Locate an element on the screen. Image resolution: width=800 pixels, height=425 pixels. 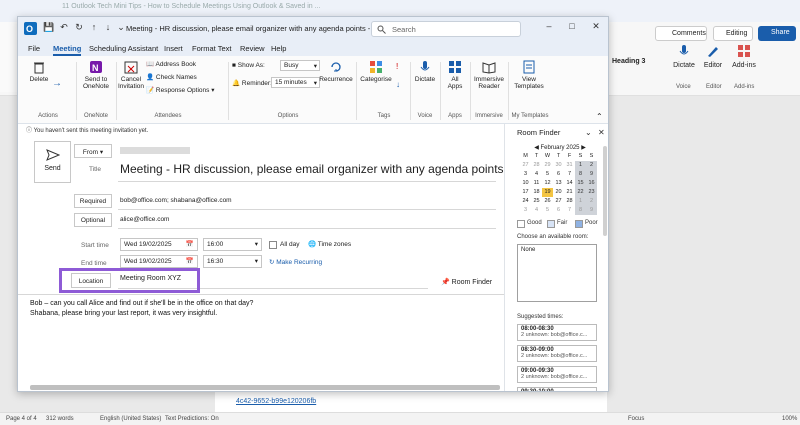
calendar-day: 20 is located at coordinates (558, 192).